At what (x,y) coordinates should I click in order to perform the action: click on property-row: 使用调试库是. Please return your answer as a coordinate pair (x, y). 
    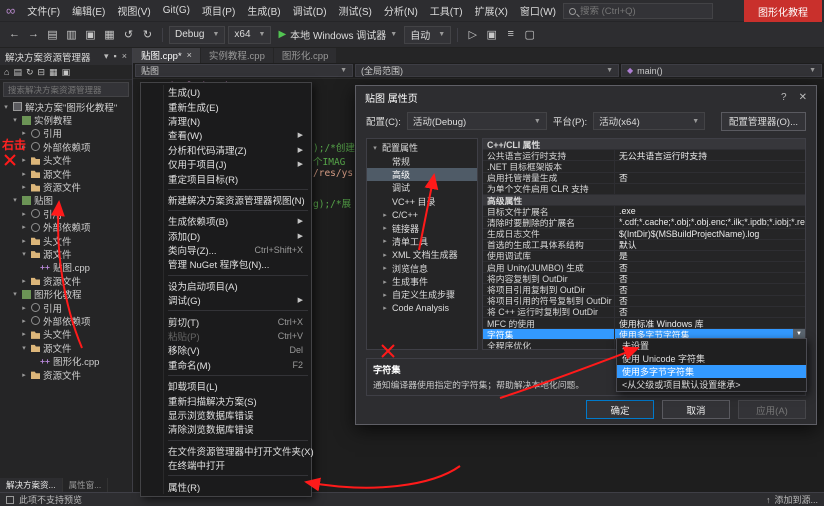
    Looking at the image, I should click on (644, 256).